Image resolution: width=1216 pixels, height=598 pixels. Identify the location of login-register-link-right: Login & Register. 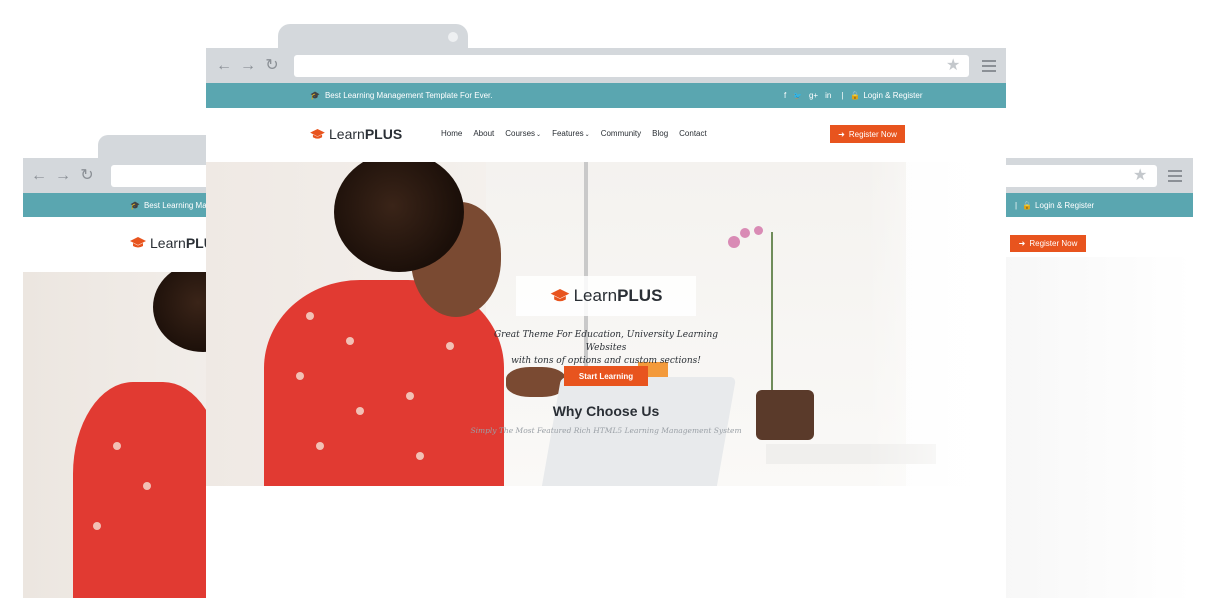
(1064, 205).